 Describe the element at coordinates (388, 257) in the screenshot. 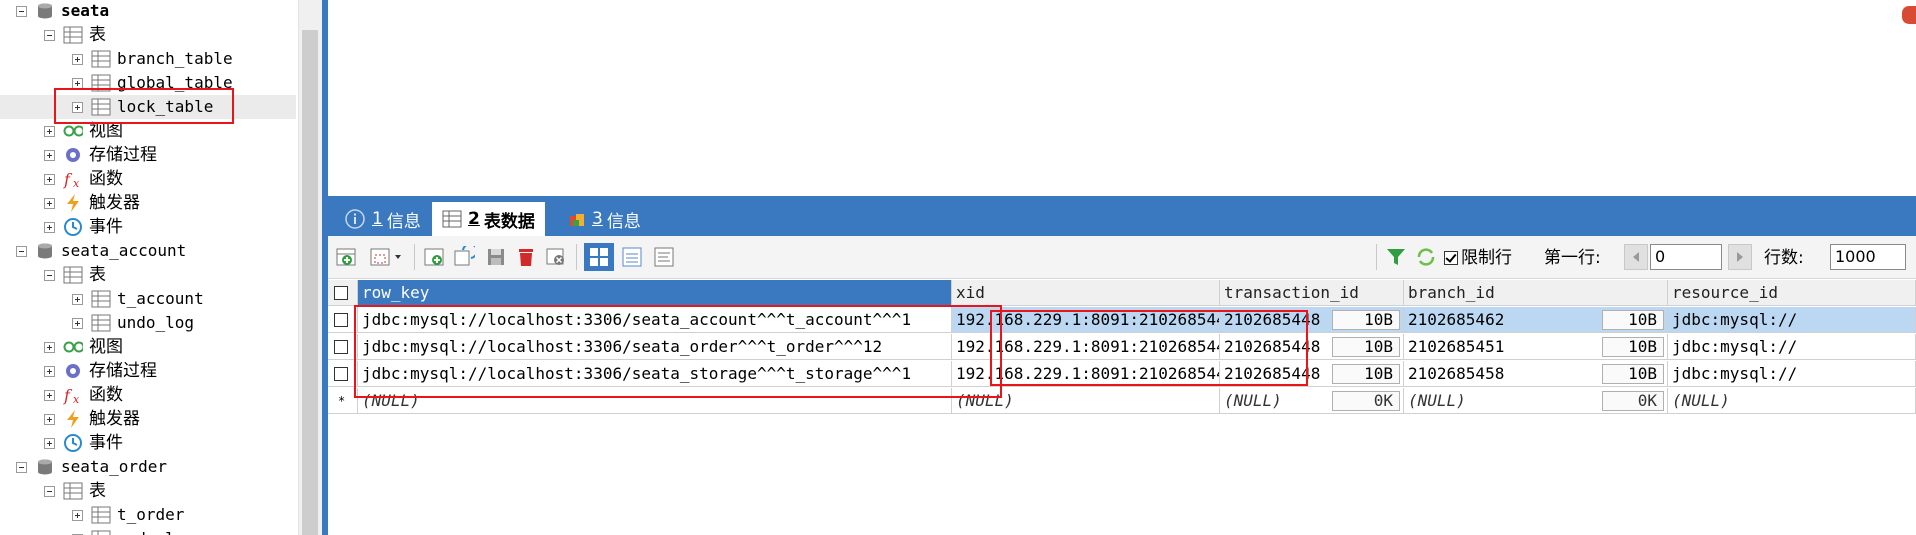

I see `copy-row-dropdown-icon` at that location.